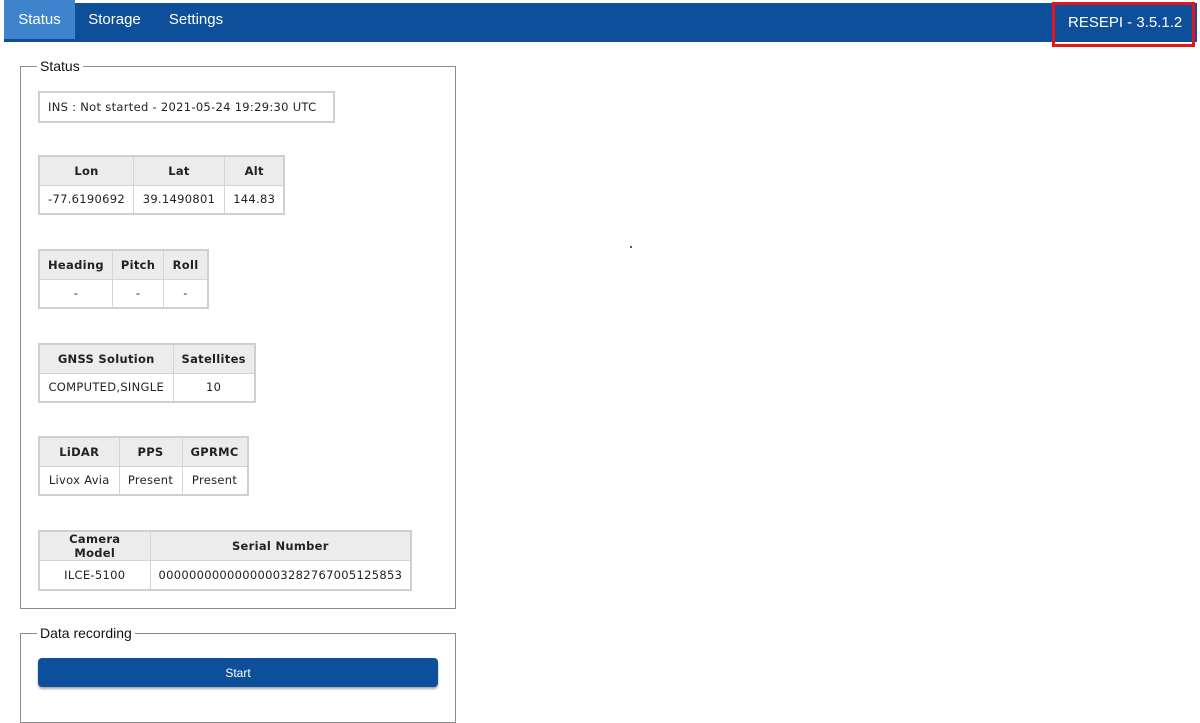 Image resolution: width=1200 pixels, height=723 pixels. What do you see at coordinates (214, 387) in the screenshot?
I see `value-satellites: 10` at bounding box center [214, 387].